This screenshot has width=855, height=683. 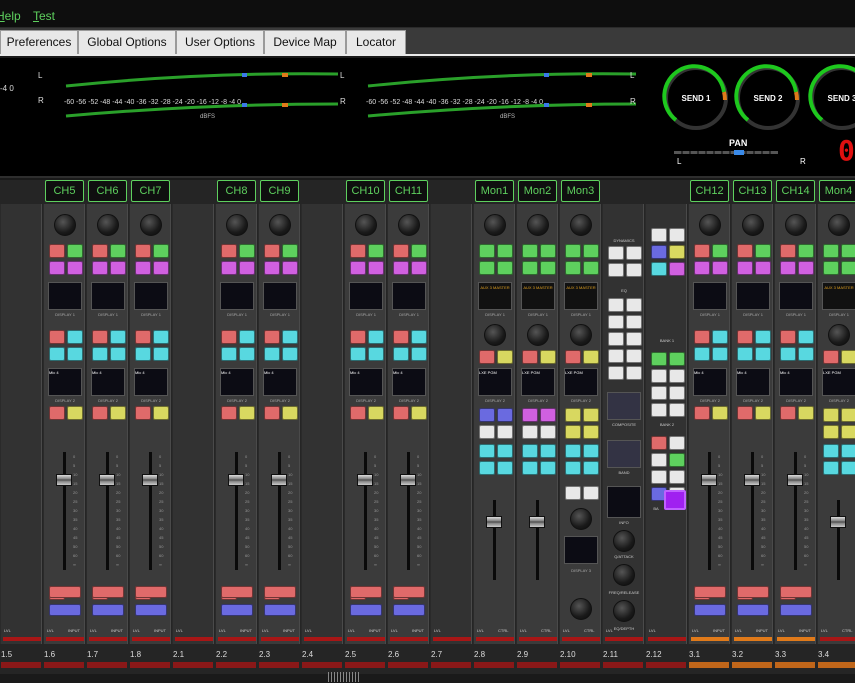 I want to click on horizontal-scroll-grip, so click(x=344, y=677).